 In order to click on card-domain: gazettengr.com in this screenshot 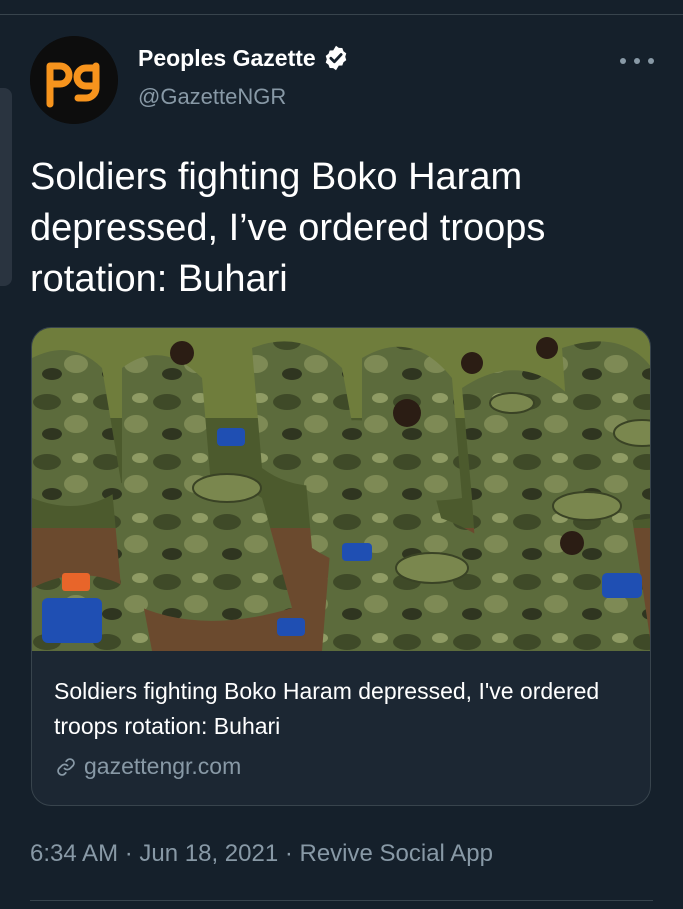, I will do `click(162, 766)`.